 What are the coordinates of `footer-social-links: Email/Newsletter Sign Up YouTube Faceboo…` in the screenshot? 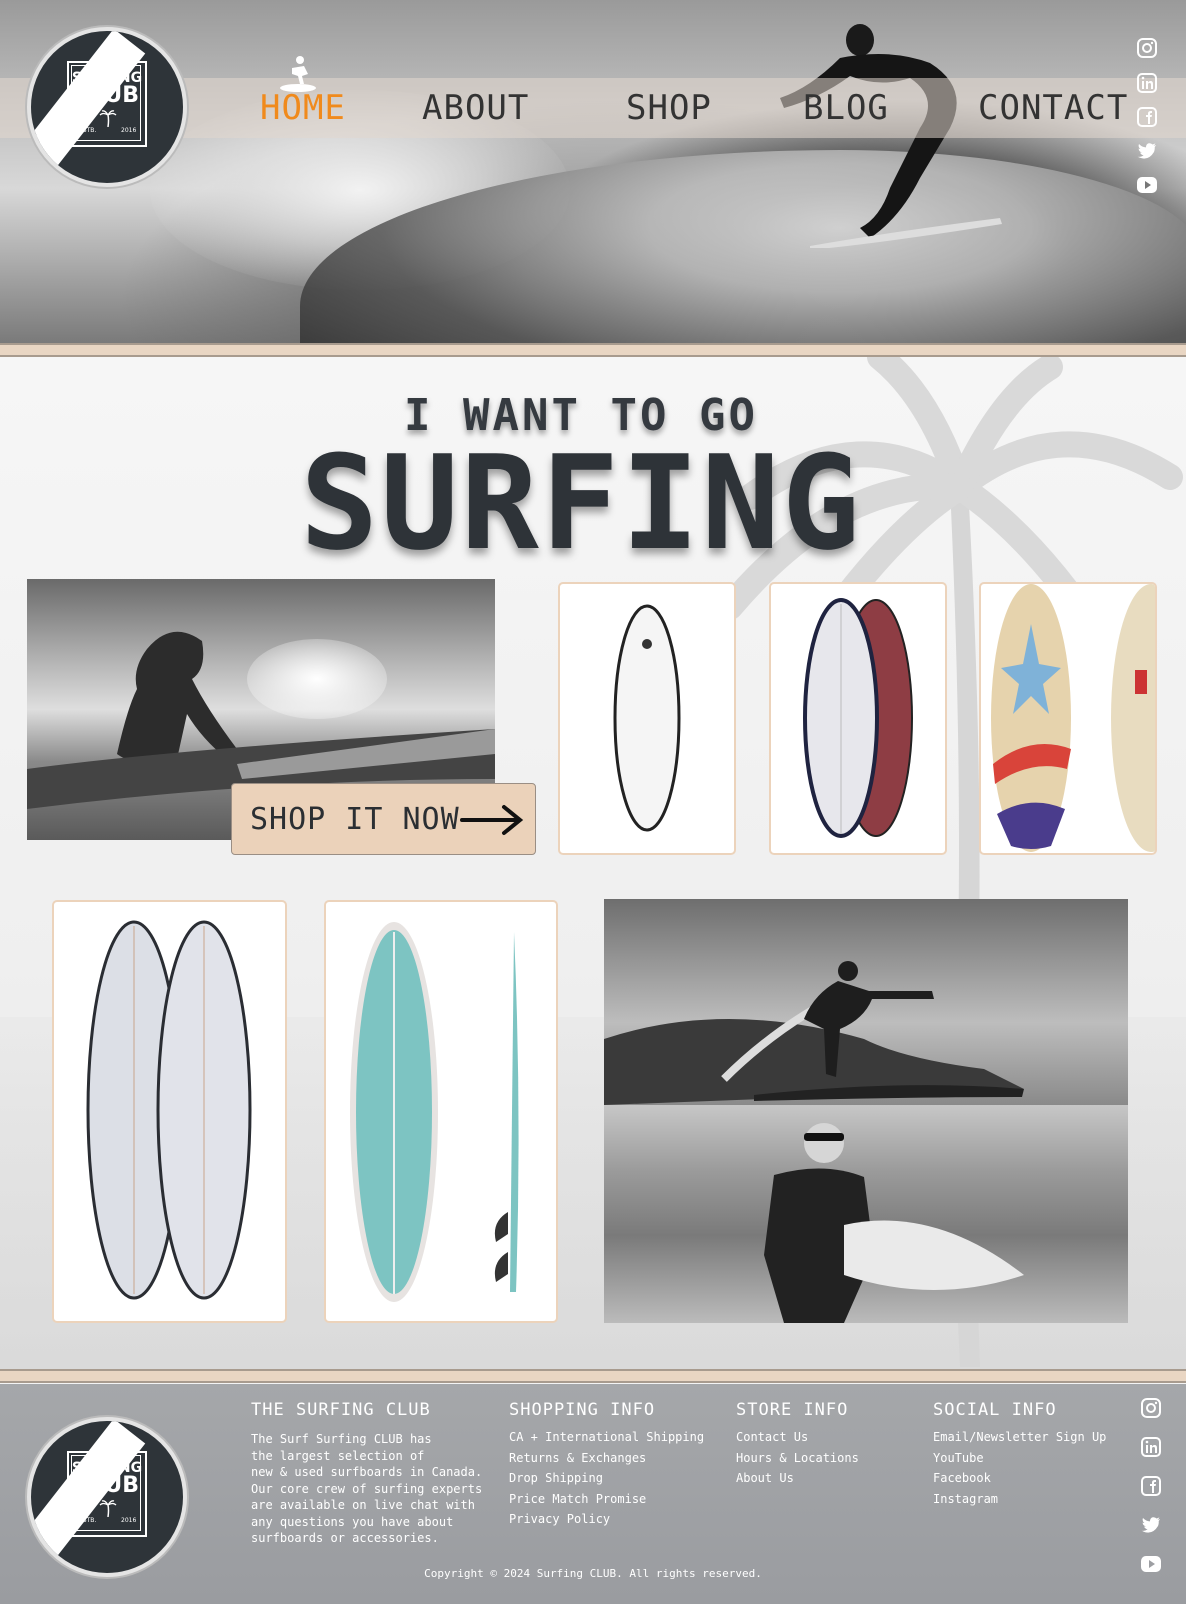 It's located at (1019, 1468).